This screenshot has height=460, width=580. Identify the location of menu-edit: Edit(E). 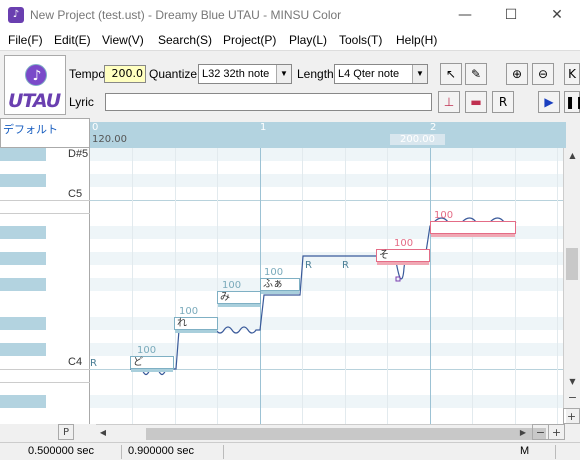
(72, 40).